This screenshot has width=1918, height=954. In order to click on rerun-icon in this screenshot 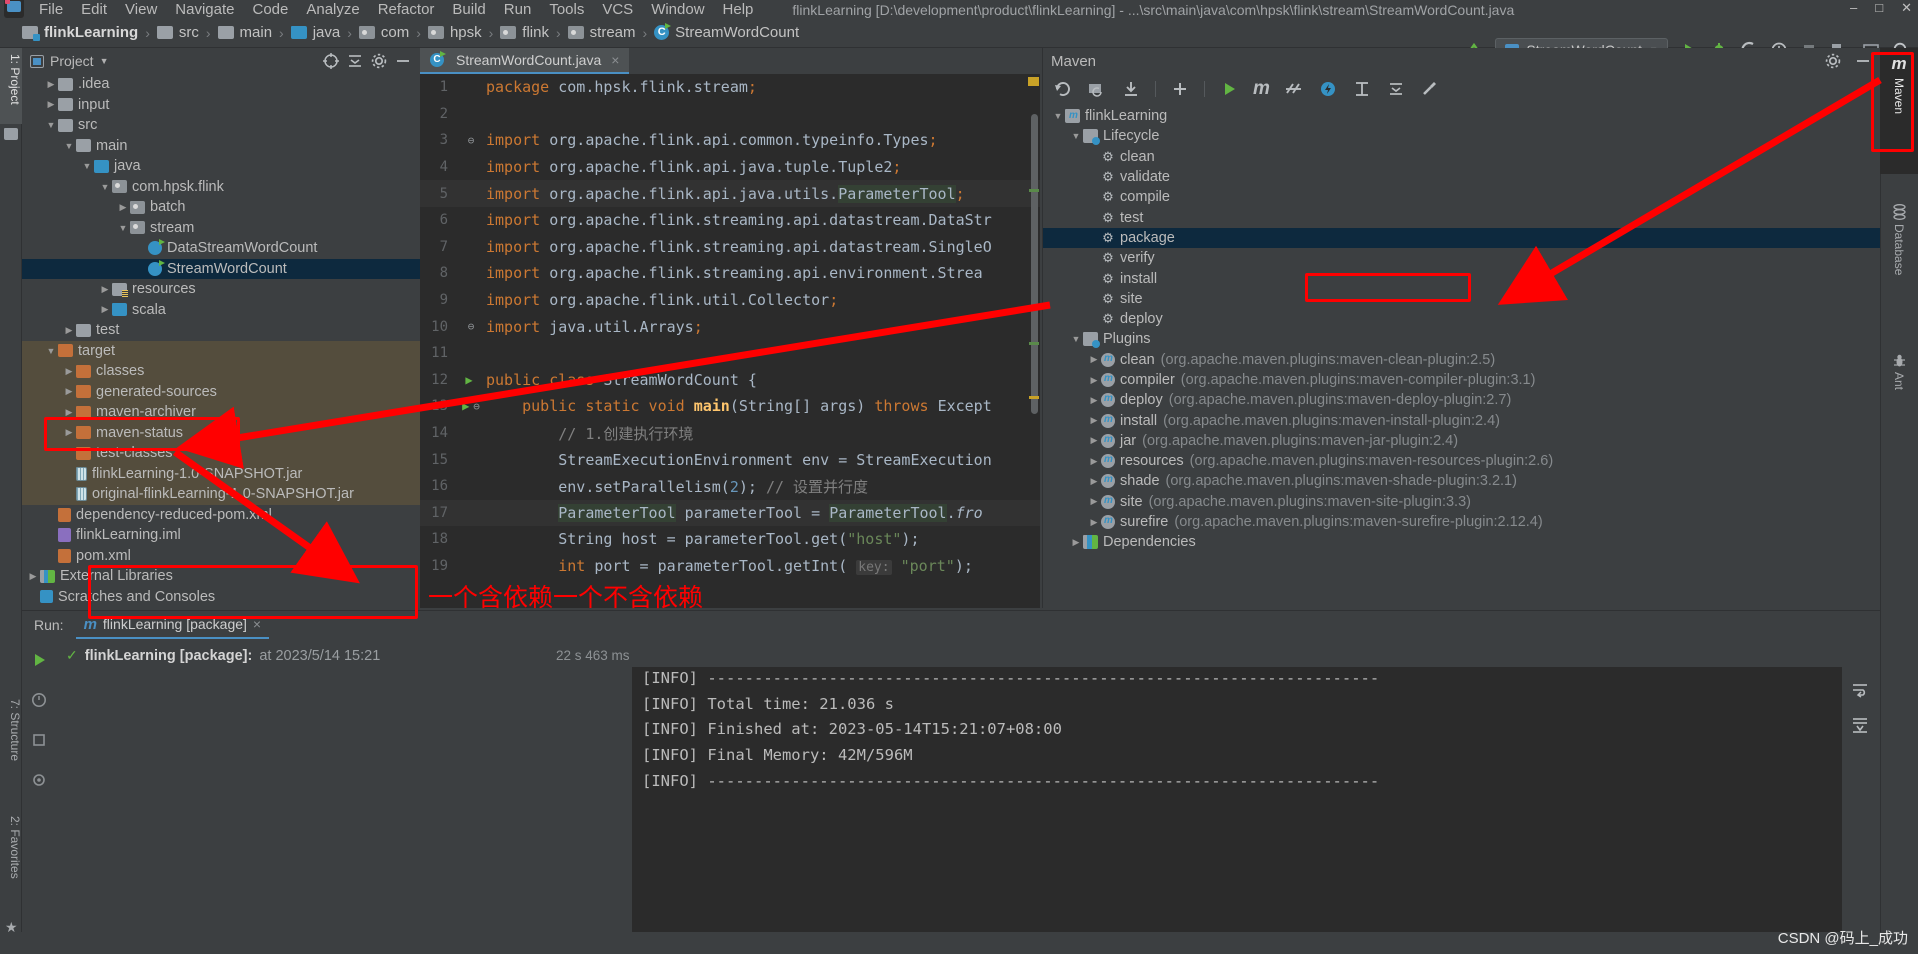, I will do `click(39, 660)`.